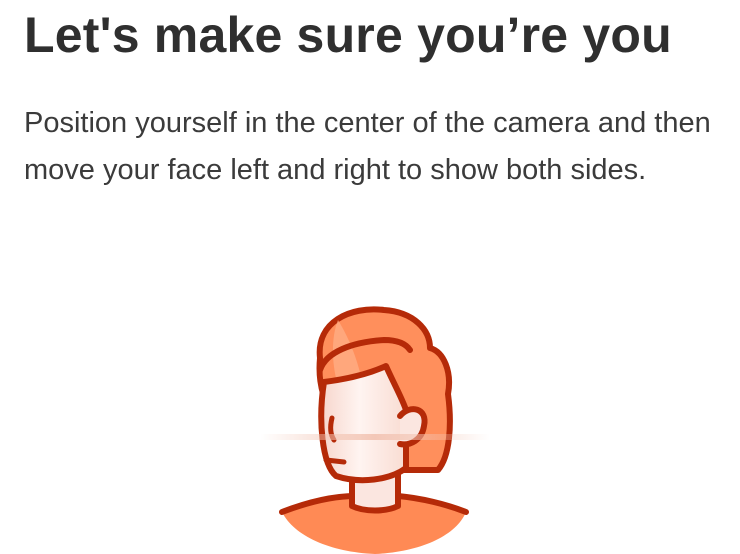 The image size is (740, 554). Describe the element at coordinates (348, 35) in the screenshot. I see `page-title: Let's make sure you’re you` at that location.